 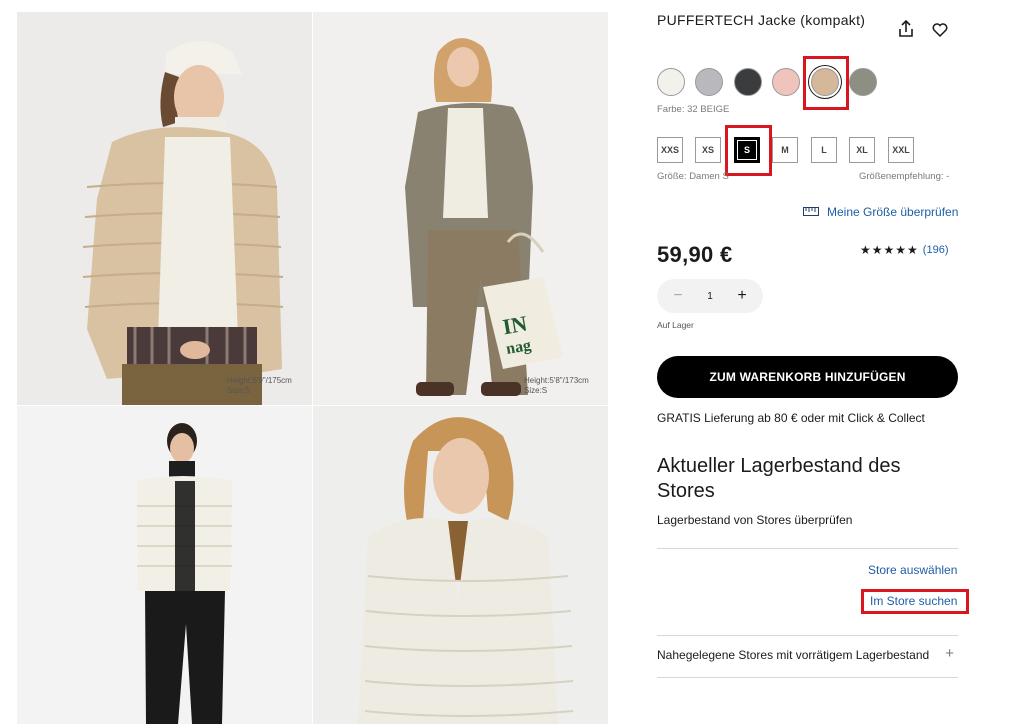 What do you see at coordinates (785, 150) in the screenshot?
I see `size-option-m: M` at bounding box center [785, 150].